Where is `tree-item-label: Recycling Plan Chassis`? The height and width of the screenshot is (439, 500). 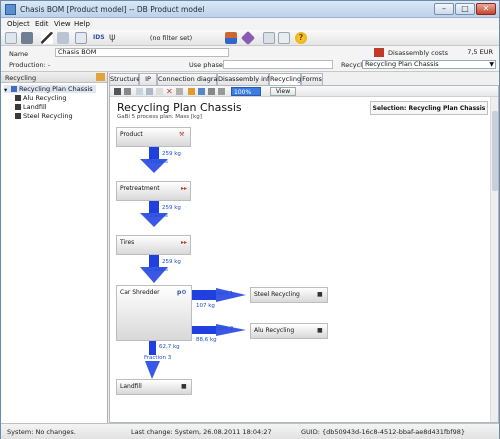
tree-item-label: Recycling Plan Chassis is located at coordinates (56, 89).